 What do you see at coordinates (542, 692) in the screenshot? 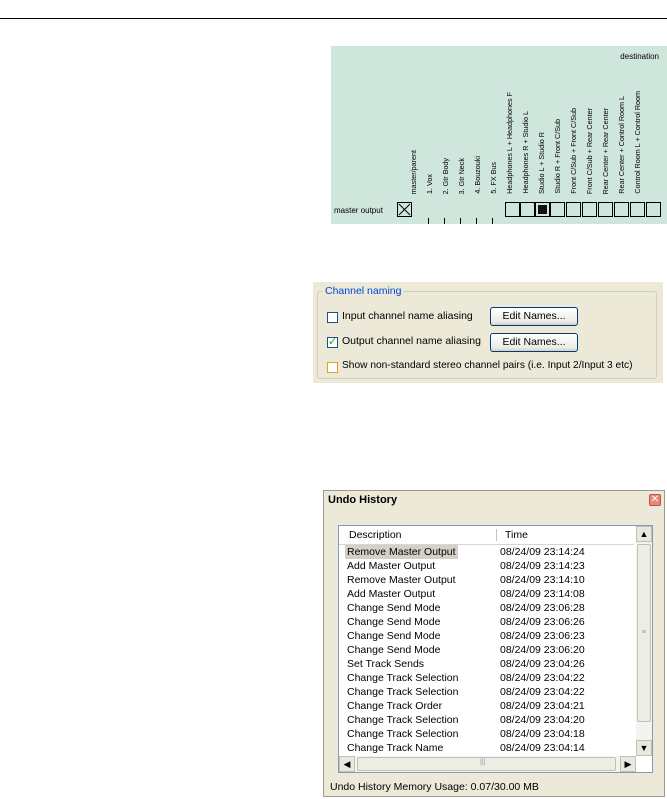
I see `row-time: 08/24/09 23:04:22` at bounding box center [542, 692].